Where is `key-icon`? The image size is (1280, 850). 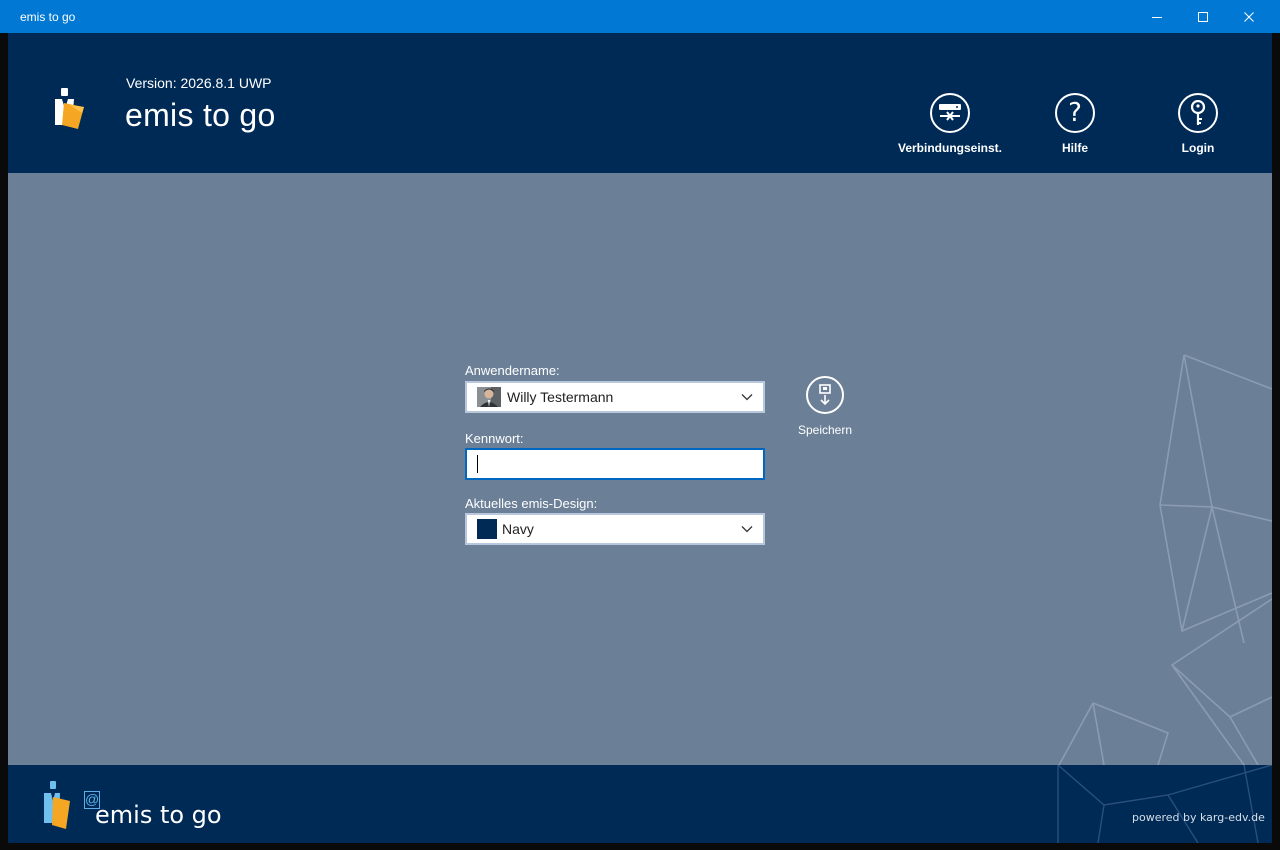
key-icon is located at coordinates (1198, 112).